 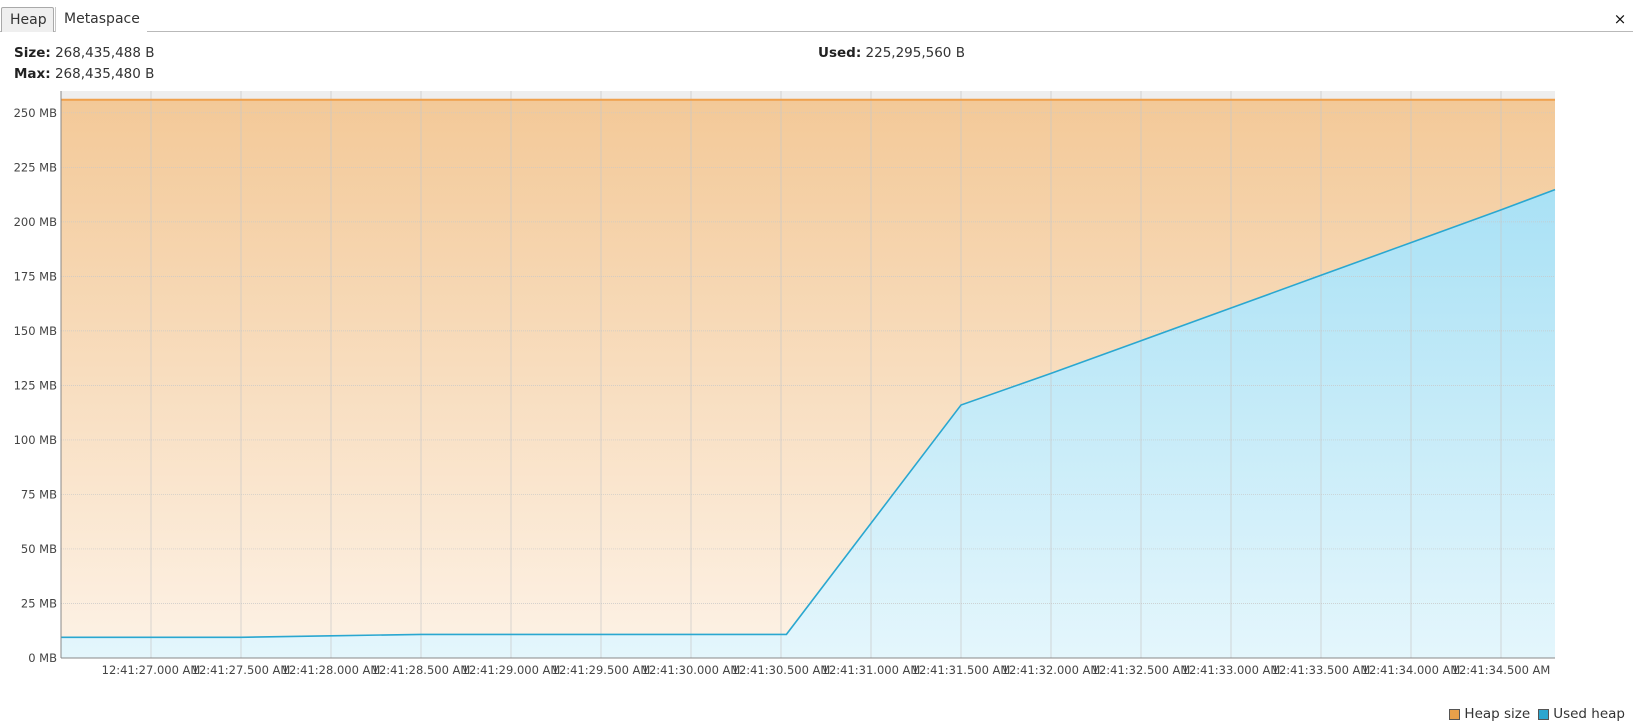 I want to click on x-tick-label: 12:41:32.500 AM, so click(x=1141, y=670).